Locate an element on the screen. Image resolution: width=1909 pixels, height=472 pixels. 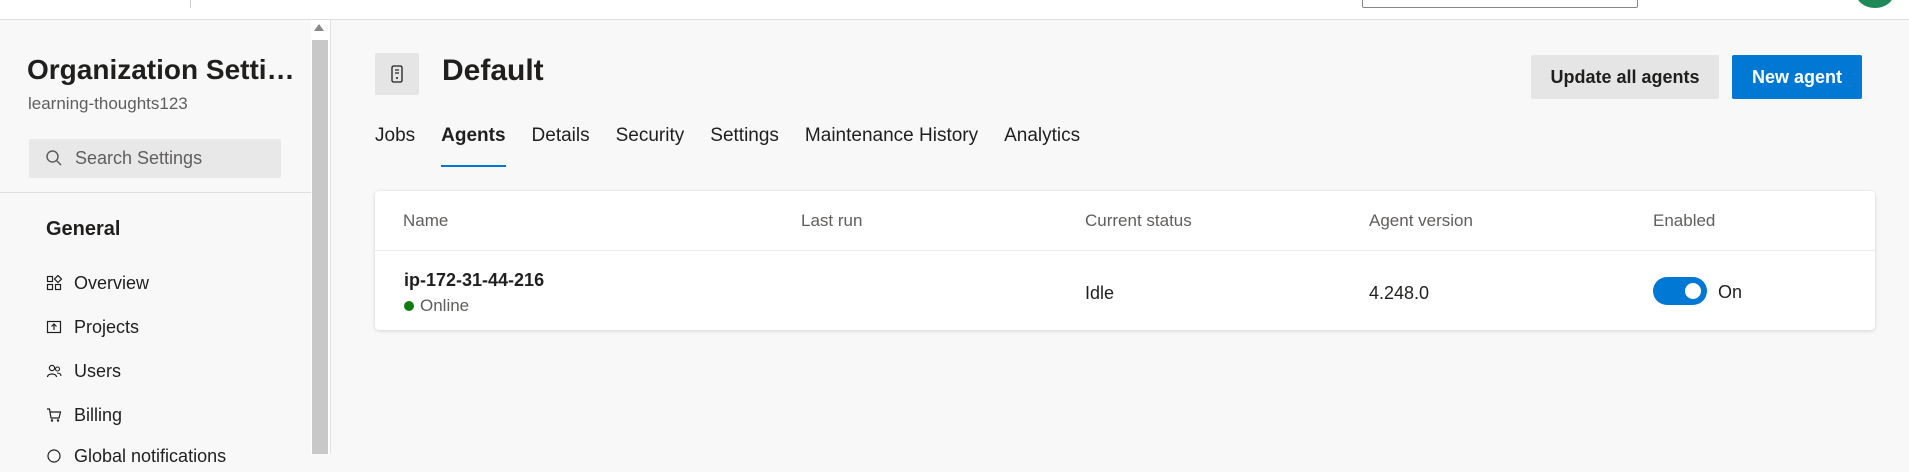
sidebar-scrollbar-thumb is located at coordinates (320, 247).